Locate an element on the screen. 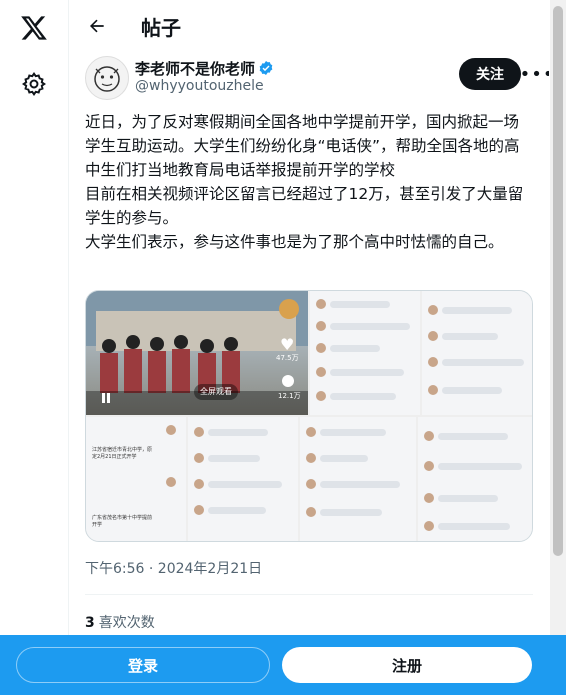 The height and width of the screenshot is (695, 566). video-share-count: 12.1万 is located at coordinates (289, 396).